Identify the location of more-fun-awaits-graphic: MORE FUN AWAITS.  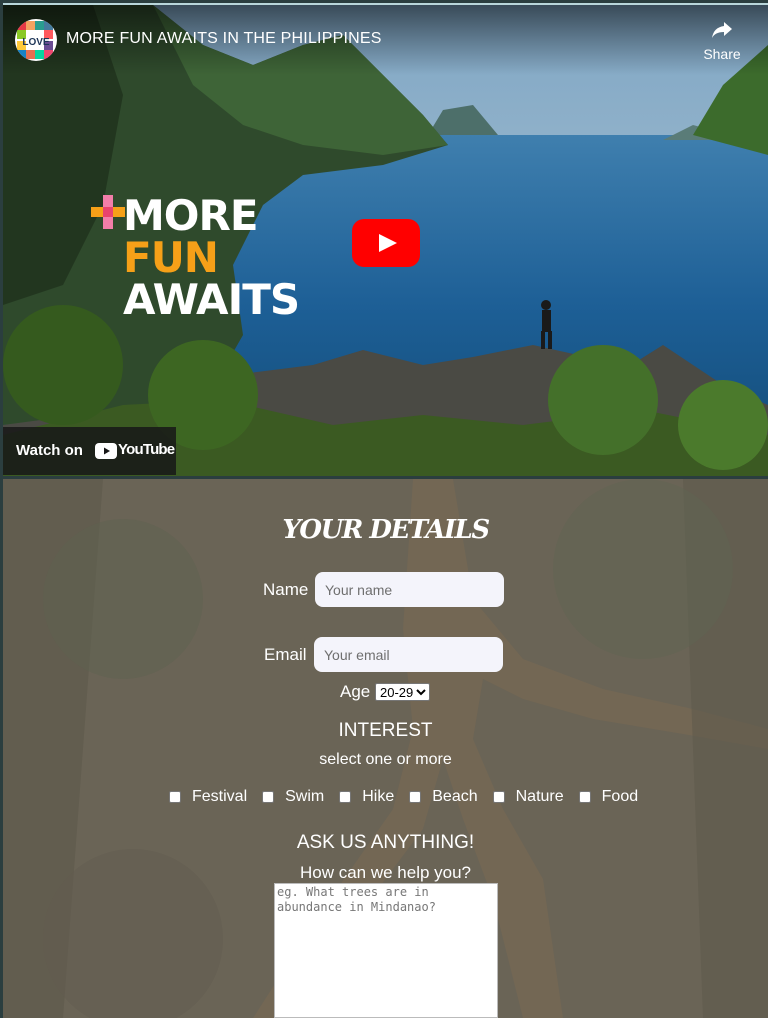
(195, 257).